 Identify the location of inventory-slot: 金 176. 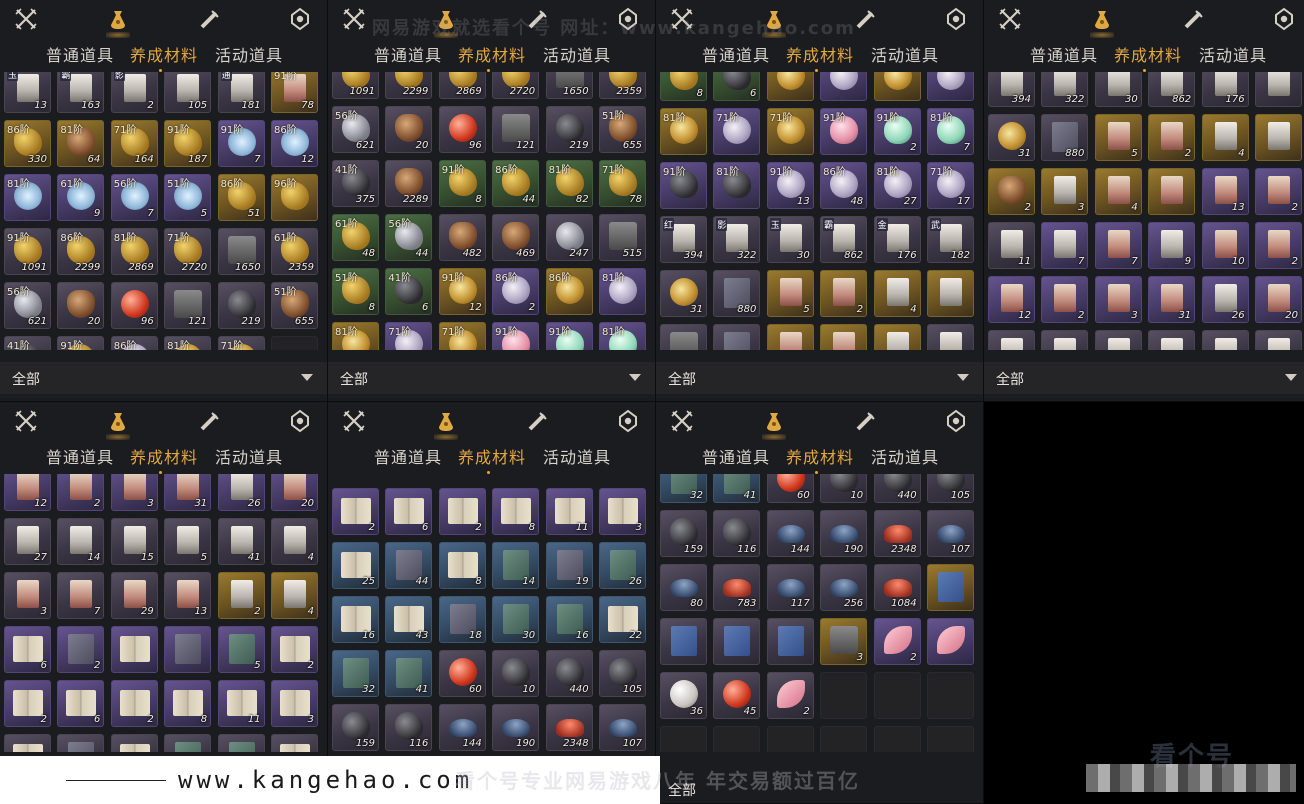
(897, 239).